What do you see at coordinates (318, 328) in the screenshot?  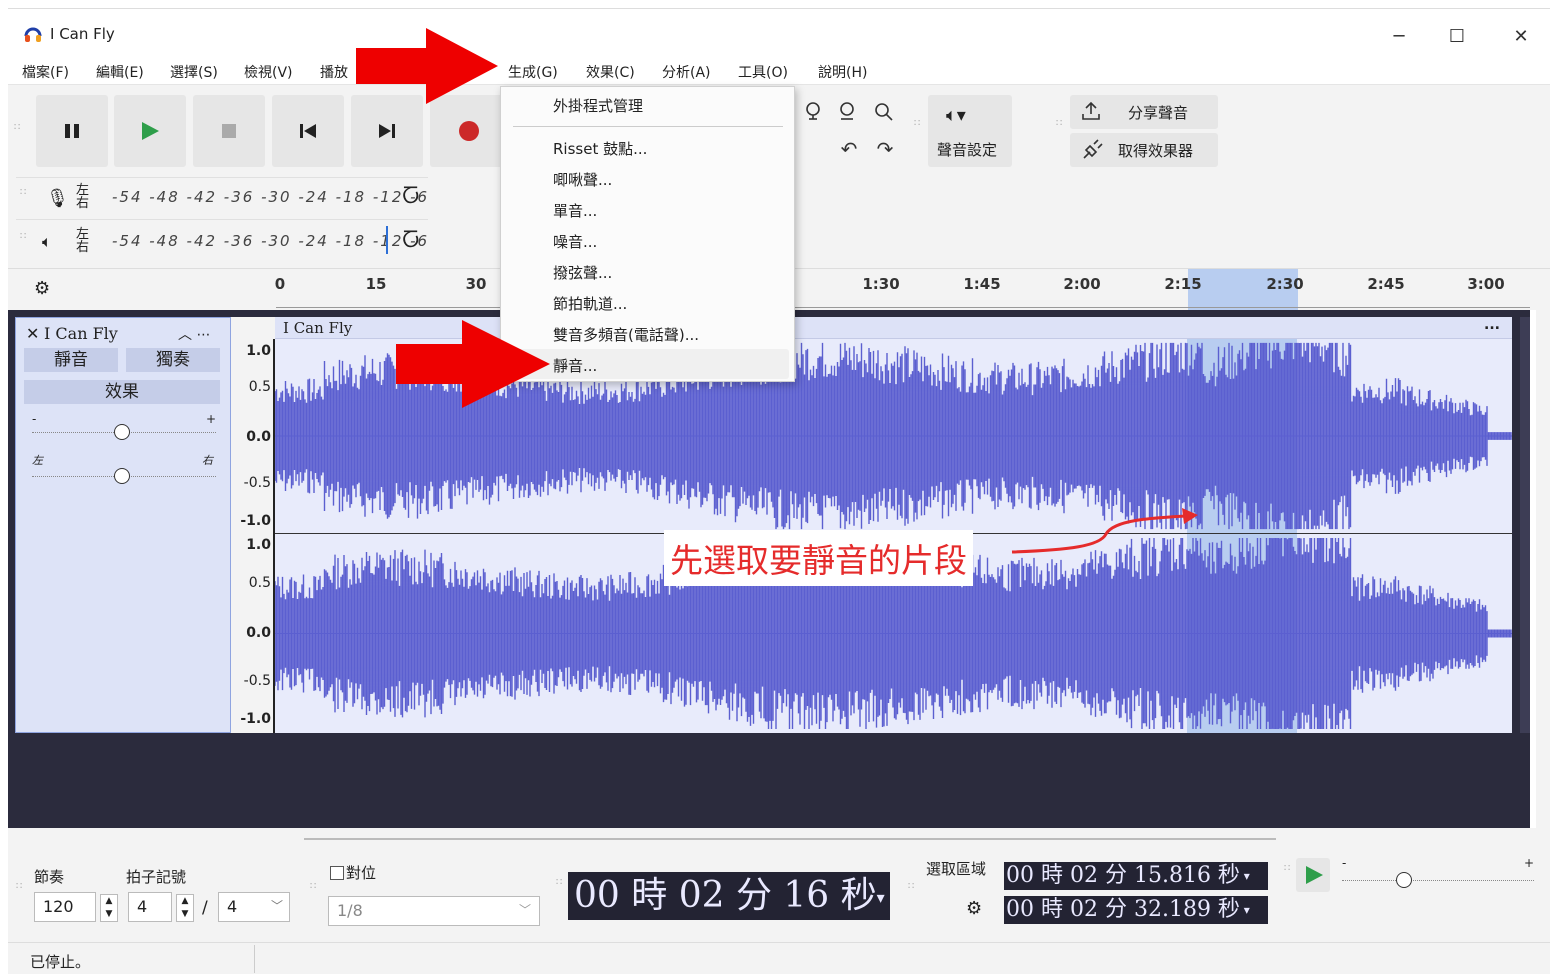 I see `clip-name: I Can Fly` at bounding box center [318, 328].